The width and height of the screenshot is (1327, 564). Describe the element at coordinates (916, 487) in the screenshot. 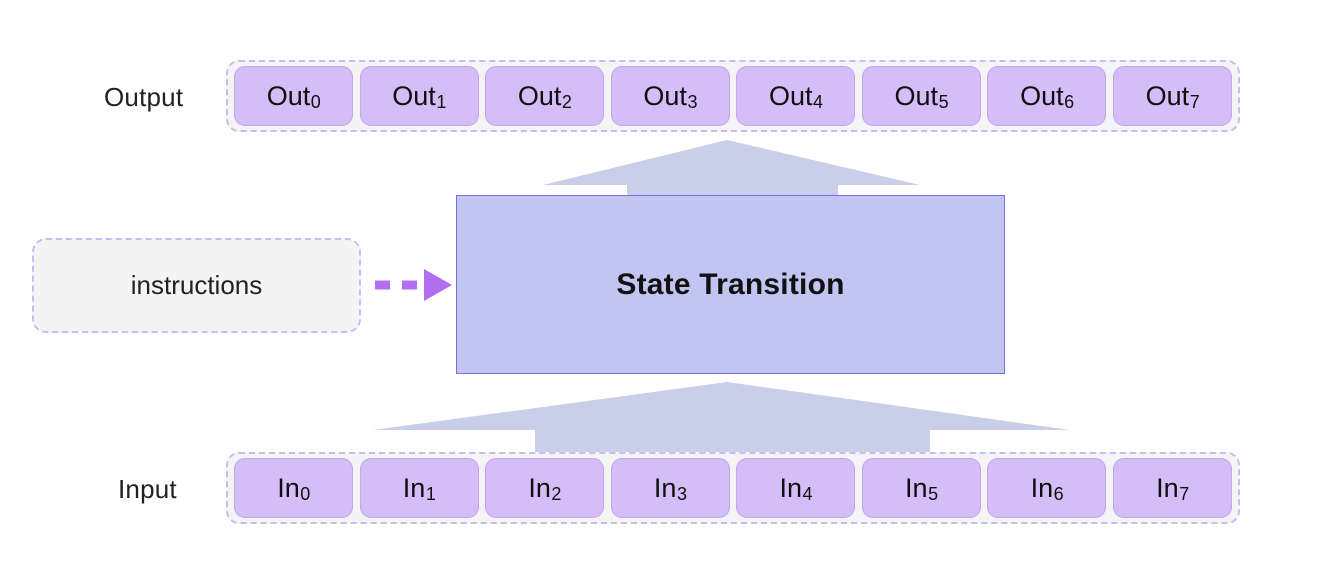

I see `input-token-5-base: In` at that location.